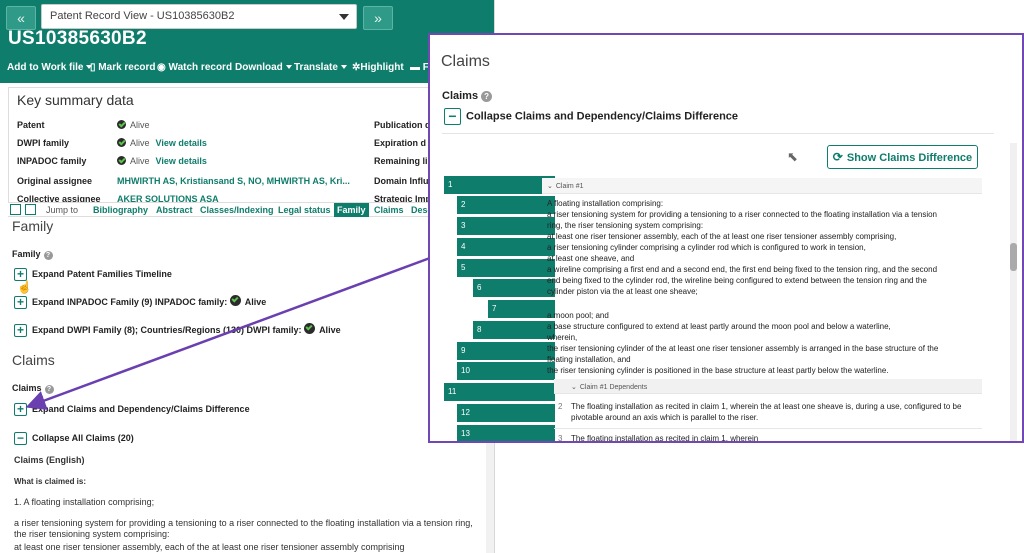  What do you see at coordinates (506, 433) in the screenshot?
I see `claim-node-13: 13` at bounding box center [506, 433].